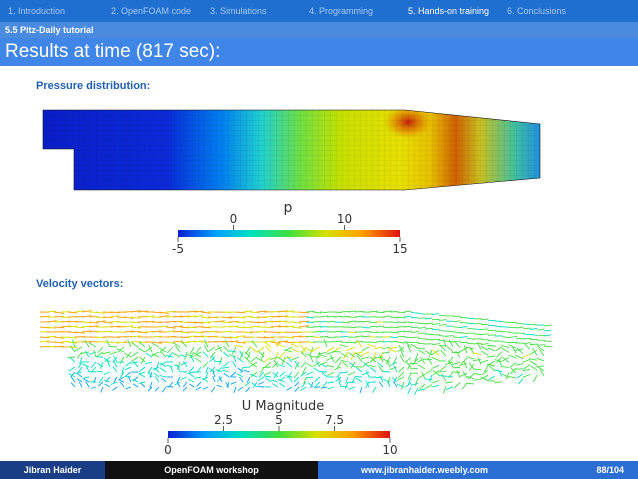 This screenshot has width=638, height=479. Describe the element at coordinates (178, 249) in the screenshot. I see `pressure-tick-label: -5` at that location.